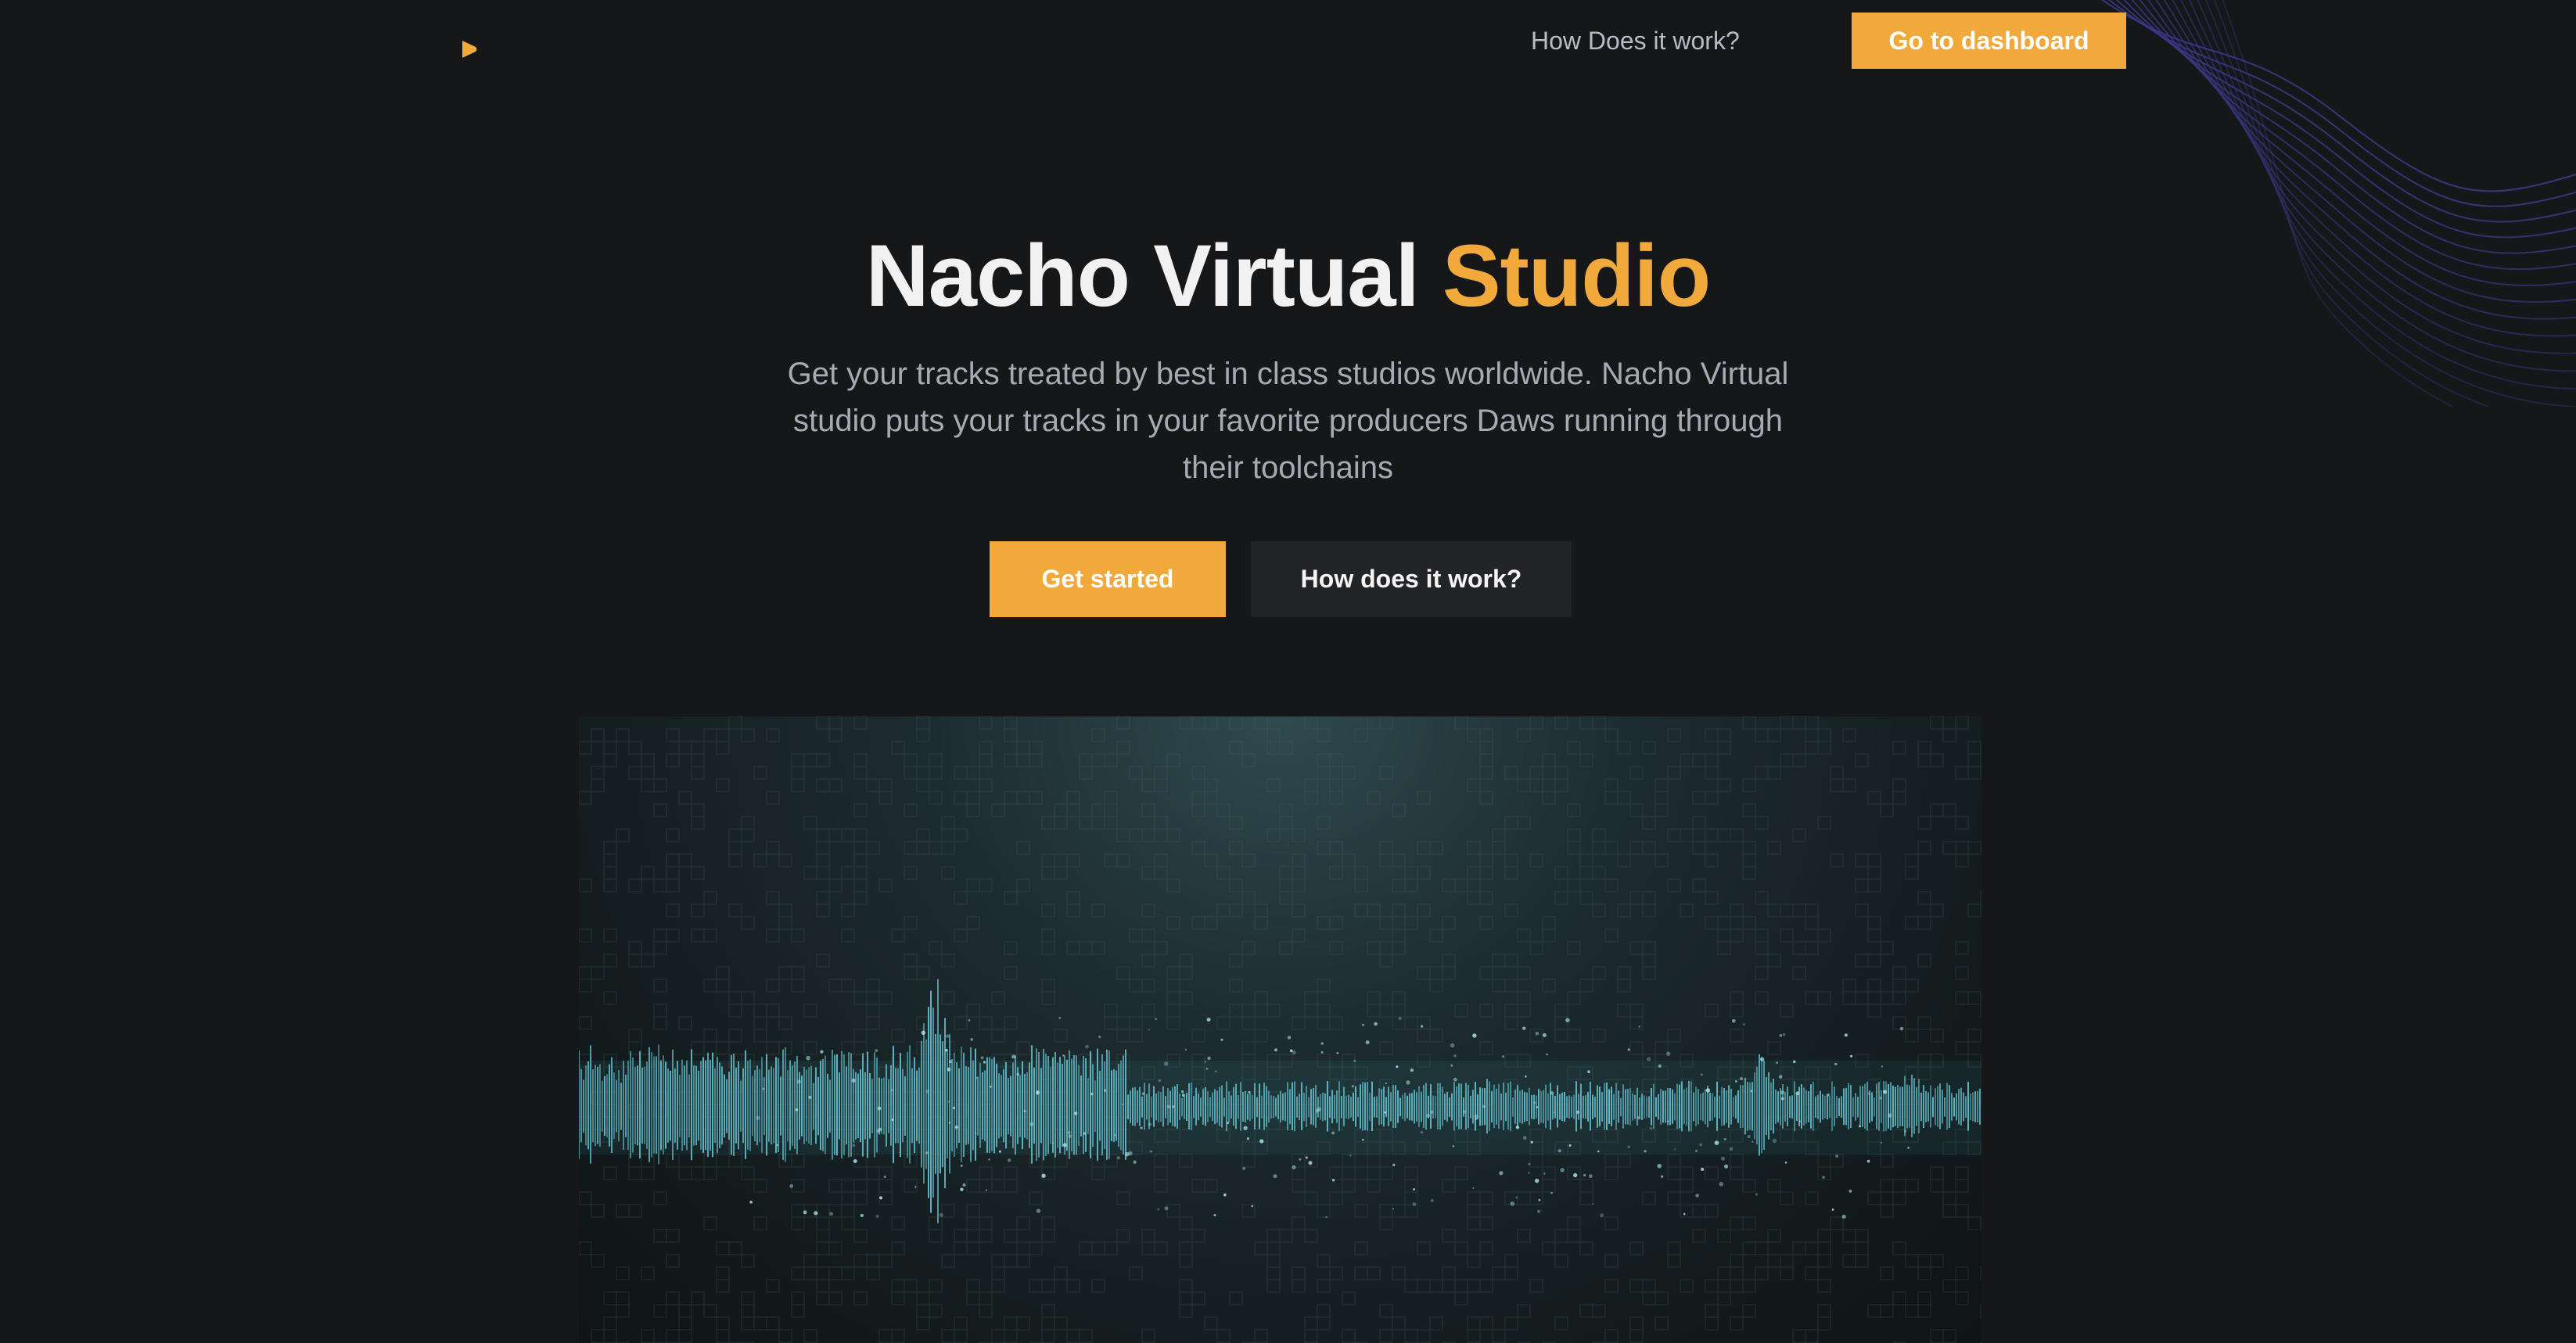 This screenshot has width=2576, height=1343. I want to click on play-triangle-icon, so click(470, 49).